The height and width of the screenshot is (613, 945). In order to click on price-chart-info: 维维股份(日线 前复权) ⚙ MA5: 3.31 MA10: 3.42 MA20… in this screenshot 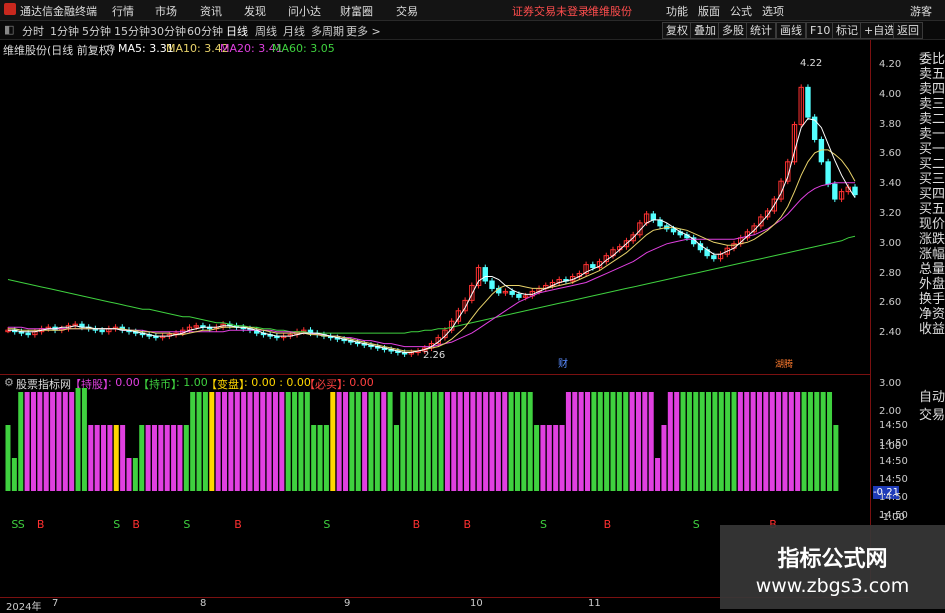, I will do `click(435, 48)`.